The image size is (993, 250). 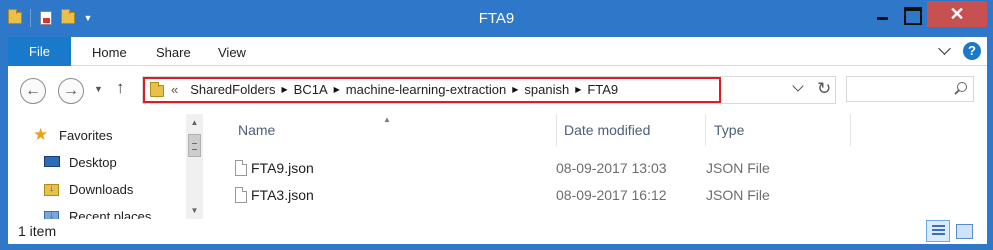 What do you see at coordinates (30, 18) in the screenshot?
I see `toolbar-separator` at bounding box center [30, 18].